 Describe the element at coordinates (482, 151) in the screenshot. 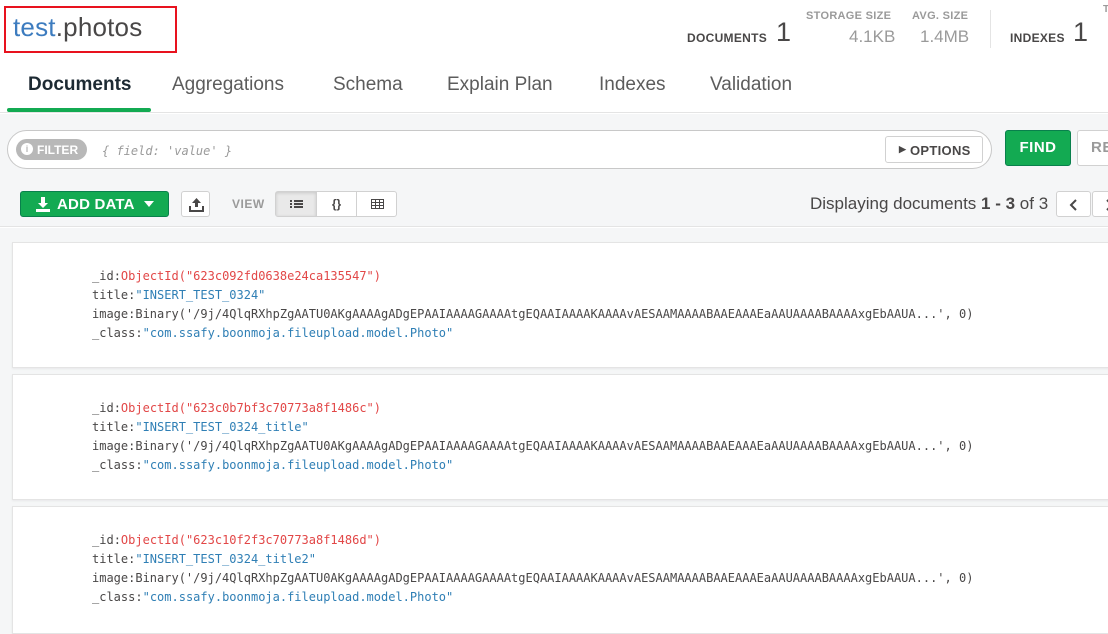

I see `filter-input` at that location.